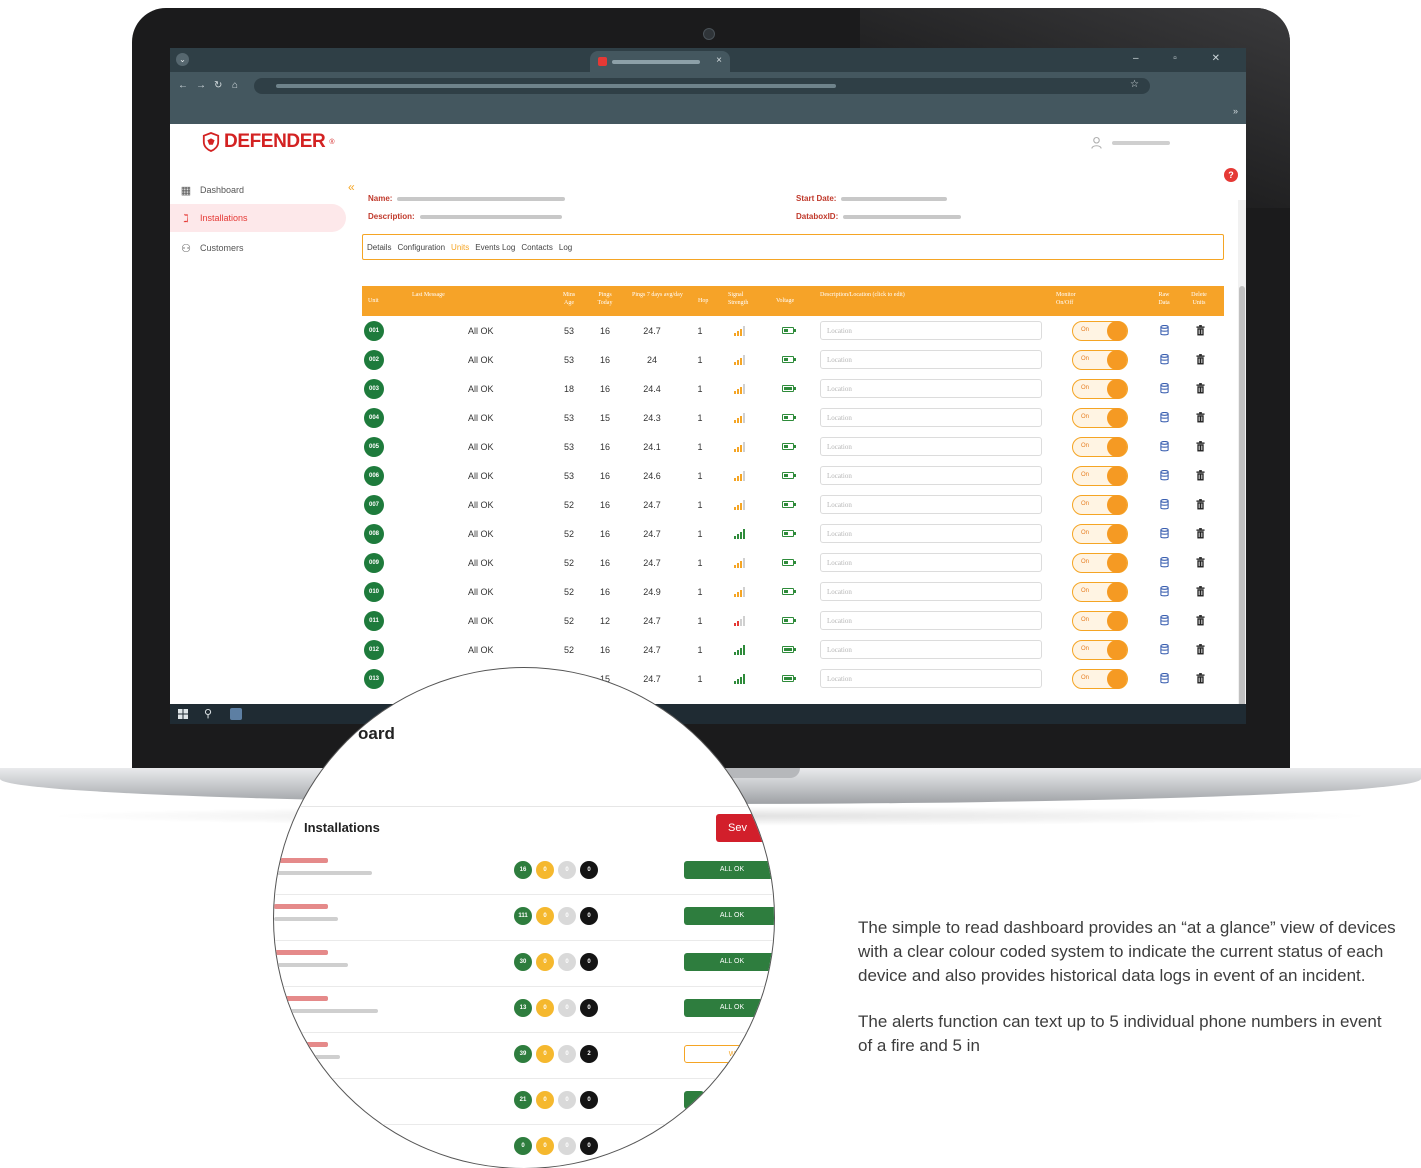 Image resolution: width=1421 pixels, height=1168 pixels. Describe the element at coordinates (258, 218) in the screenshot. I see `sidebar-item-installations: ℷ Installations` at that location.